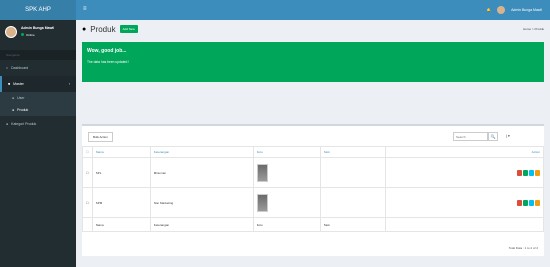 Image resolution: width=550 pixels, height=267 pixels. I want to click on column-header: Stok, so click(352, 152).